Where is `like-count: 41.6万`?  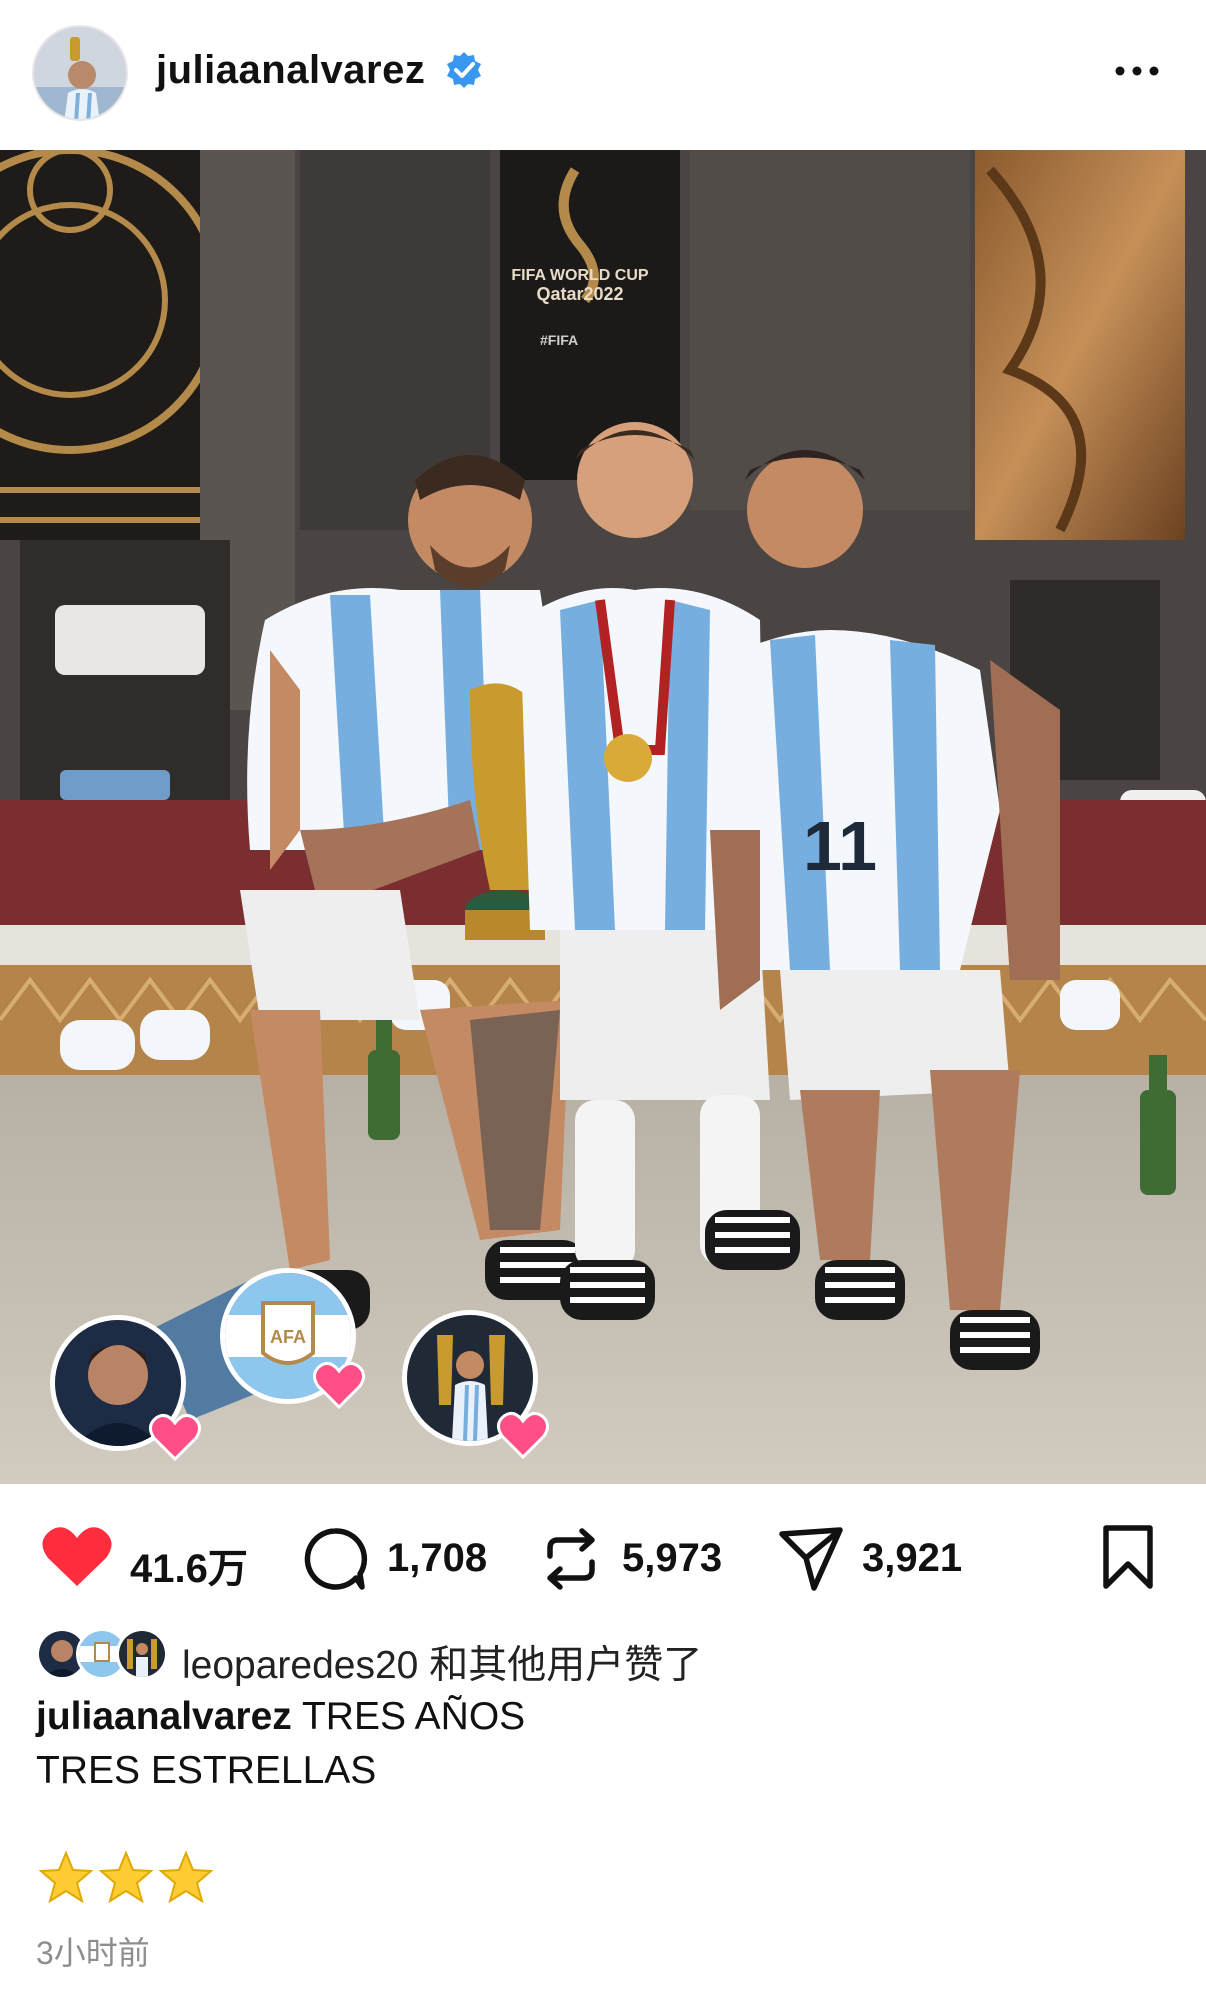 like-count: 41.6万 is located at coordinates (189, 1565).